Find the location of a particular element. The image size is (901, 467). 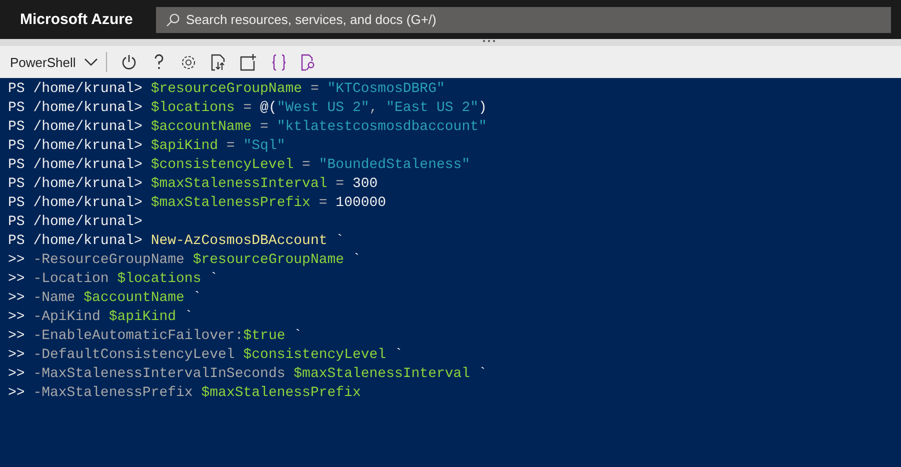

code-token: @( is located at coordinates (268, 108).